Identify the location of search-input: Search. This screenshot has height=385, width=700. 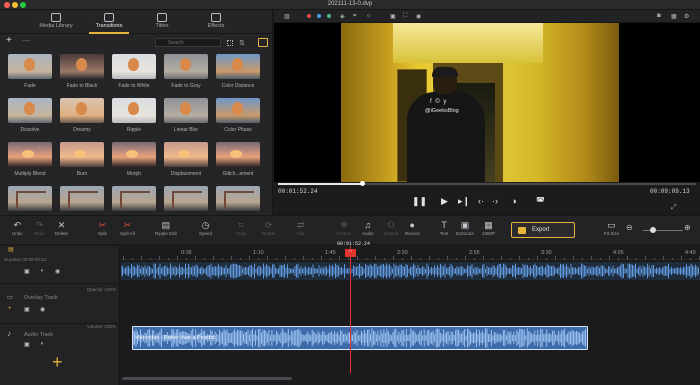
(188, 42).